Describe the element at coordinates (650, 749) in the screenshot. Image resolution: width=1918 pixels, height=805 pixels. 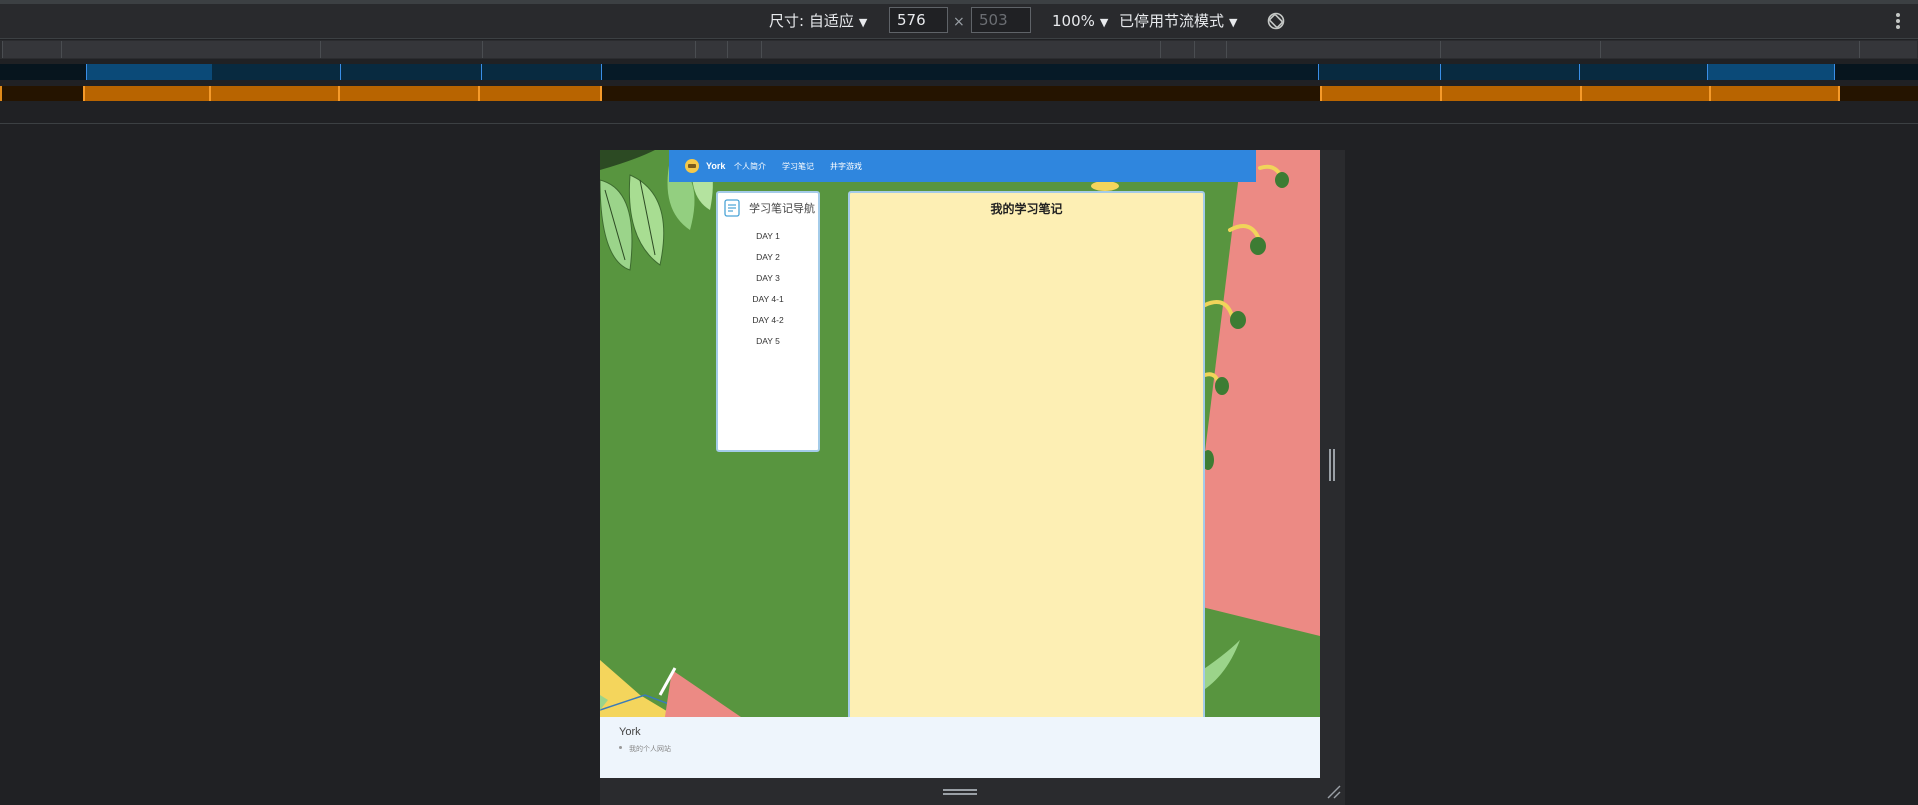
I see `footer-subtitle: 我的个人网站` at that location.